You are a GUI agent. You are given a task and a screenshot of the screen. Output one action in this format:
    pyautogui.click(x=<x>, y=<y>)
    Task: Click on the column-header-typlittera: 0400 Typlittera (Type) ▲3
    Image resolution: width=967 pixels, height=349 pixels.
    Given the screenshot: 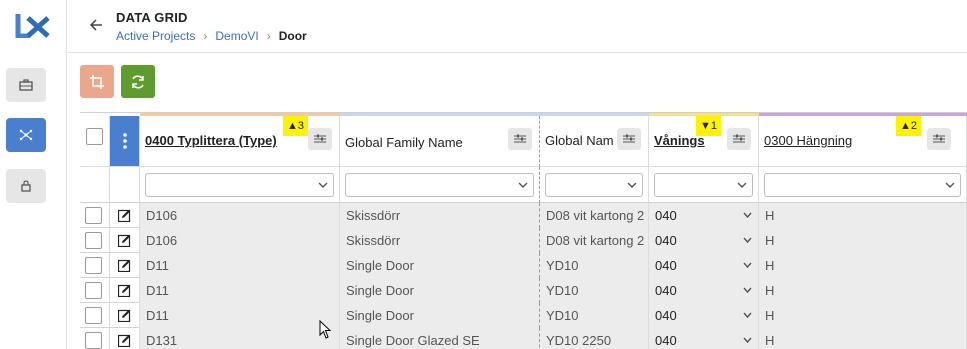 What is the action you would take?
    pyautogui.click(x=240, y=141)
    